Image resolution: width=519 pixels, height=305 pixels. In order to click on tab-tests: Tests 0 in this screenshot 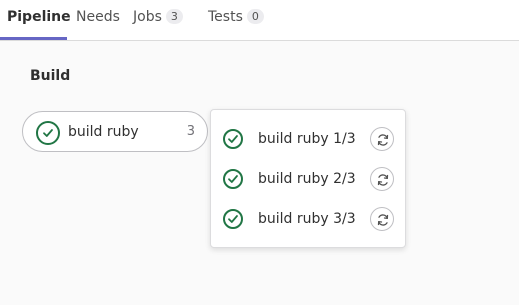, I will do `click(236, 20)`.